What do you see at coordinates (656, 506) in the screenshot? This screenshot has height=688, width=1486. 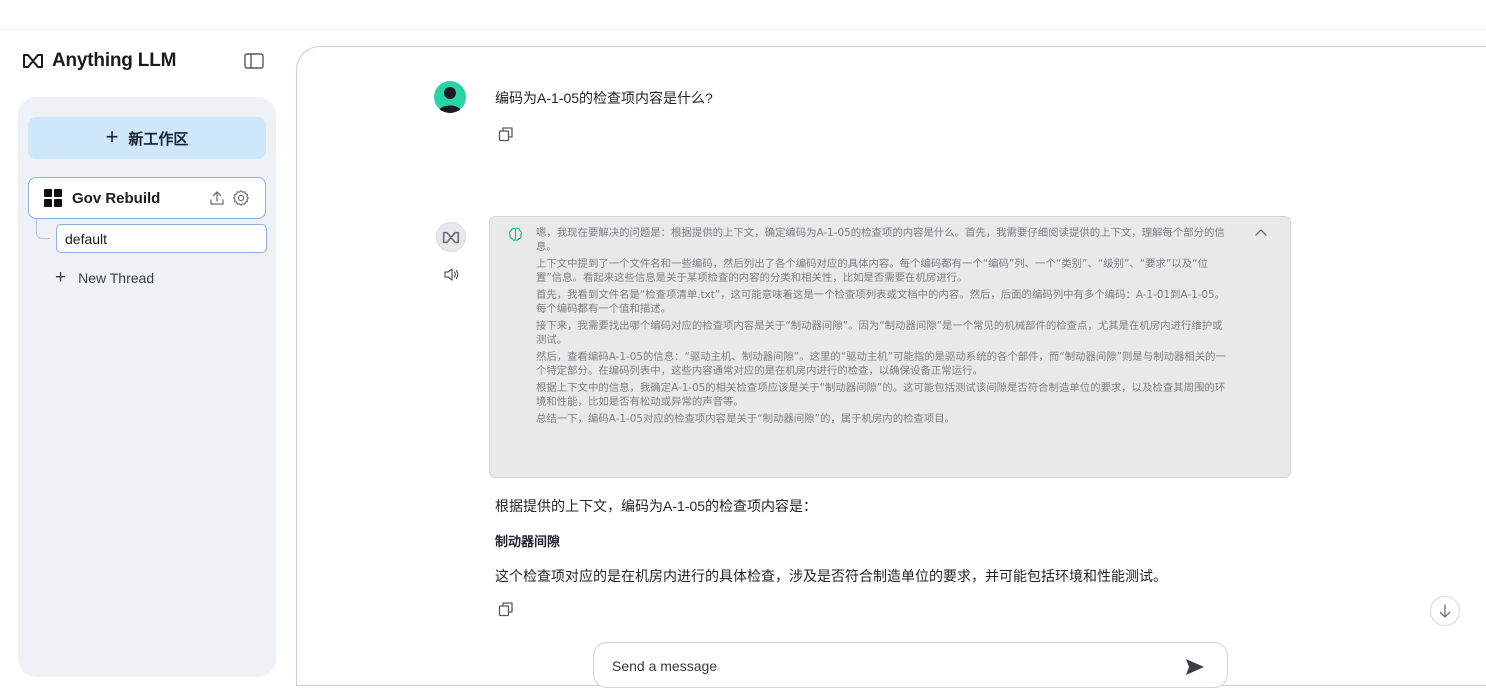 I see `assistant-answer-intro: 根据提供的上下文，编码为A-1-05的检查项内容是：` at bounding box center [656, 506].